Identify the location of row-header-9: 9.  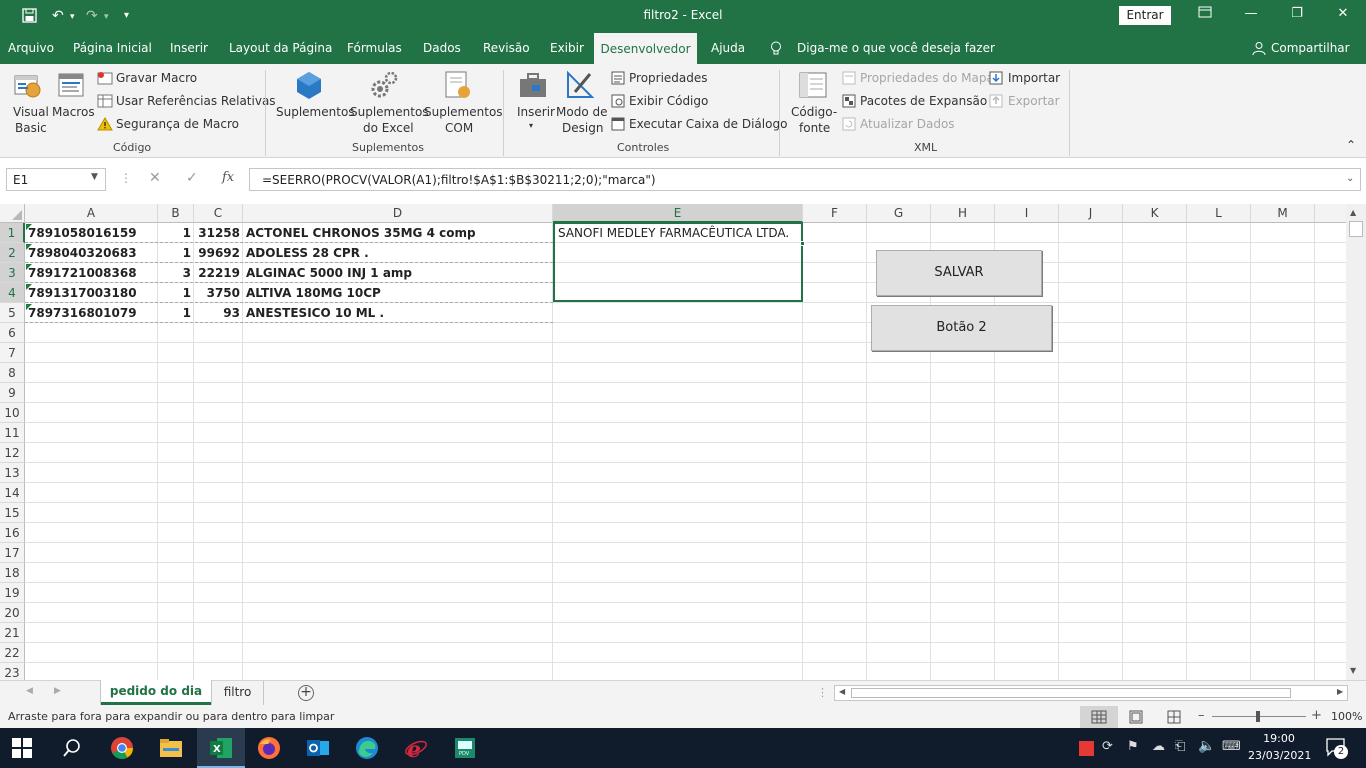
(12, 393).